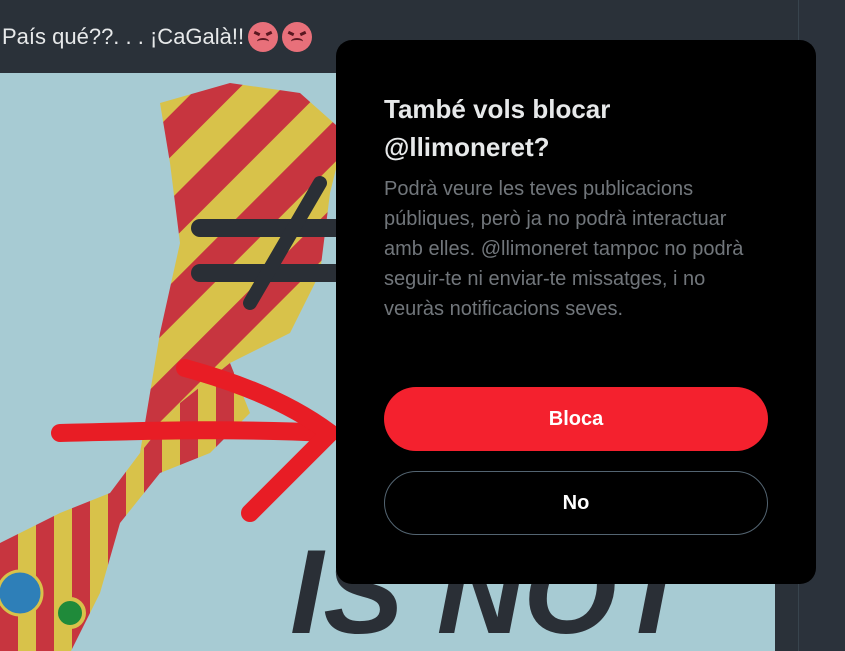  I want to click on cancel-button: No, so click(576, 503).